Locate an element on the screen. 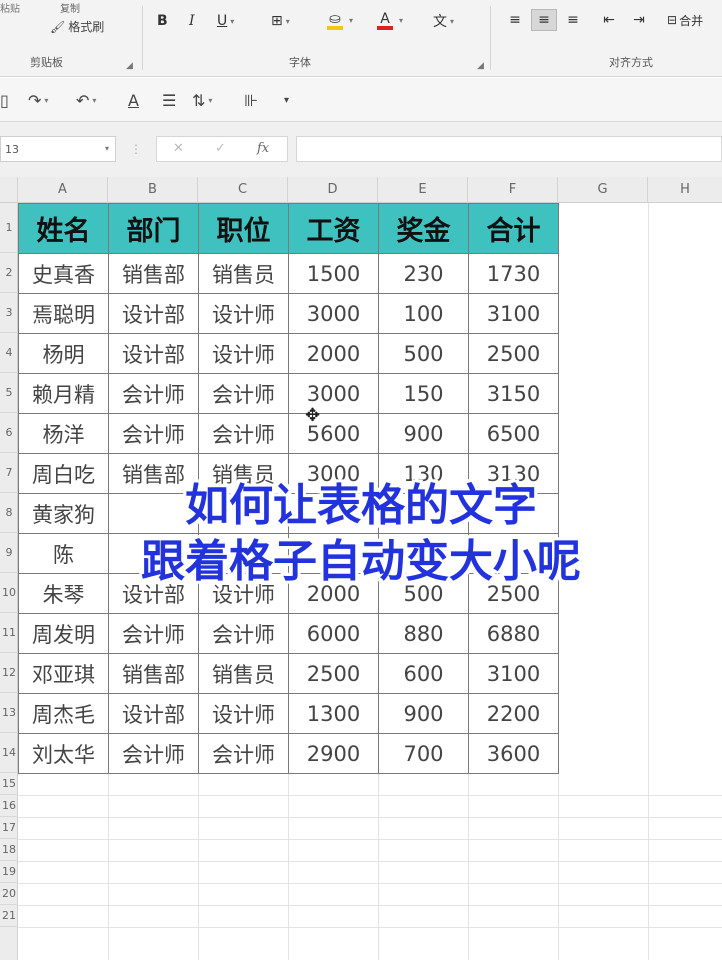 The width and height of the screenshot is (722, 960). table-cell: 3150 is located at coordinates (513, 393).